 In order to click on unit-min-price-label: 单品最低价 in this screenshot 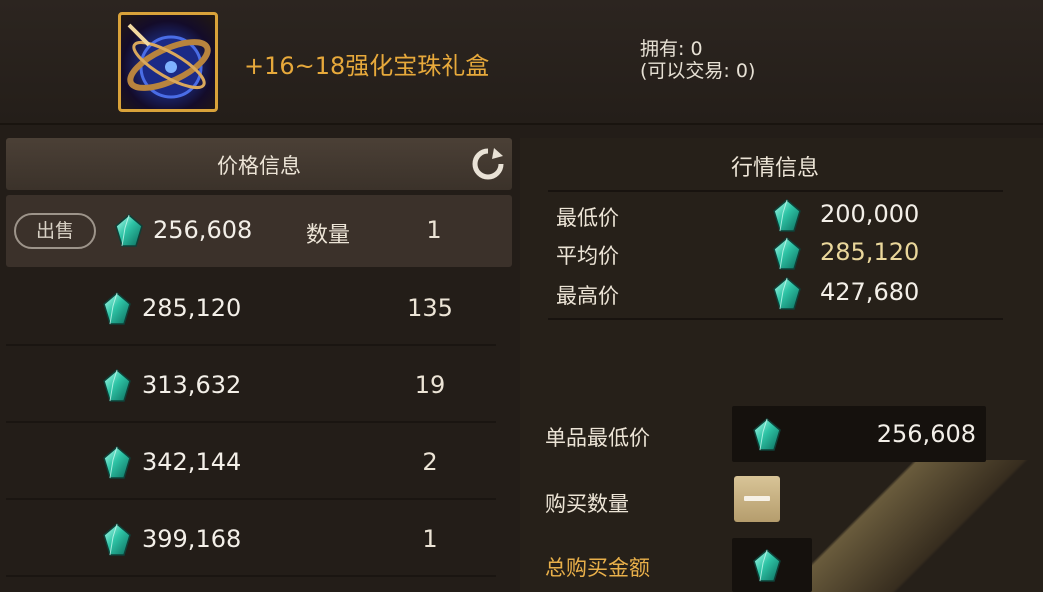, I will do `click(597, 438)`.